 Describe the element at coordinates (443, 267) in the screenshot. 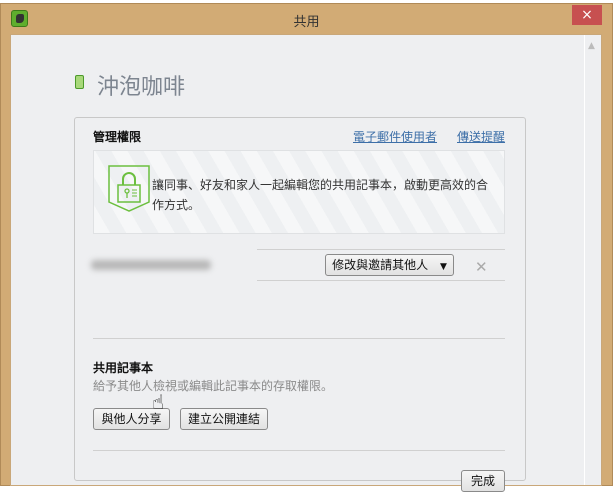

I see `chevron-down-icon: ▼` at that location.